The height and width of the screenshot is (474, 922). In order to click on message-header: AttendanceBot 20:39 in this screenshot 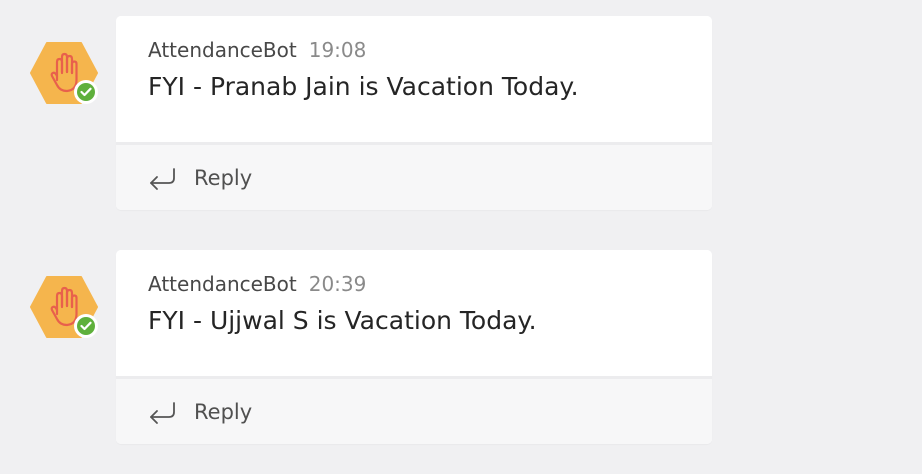, I will do `click(257, 284)`.